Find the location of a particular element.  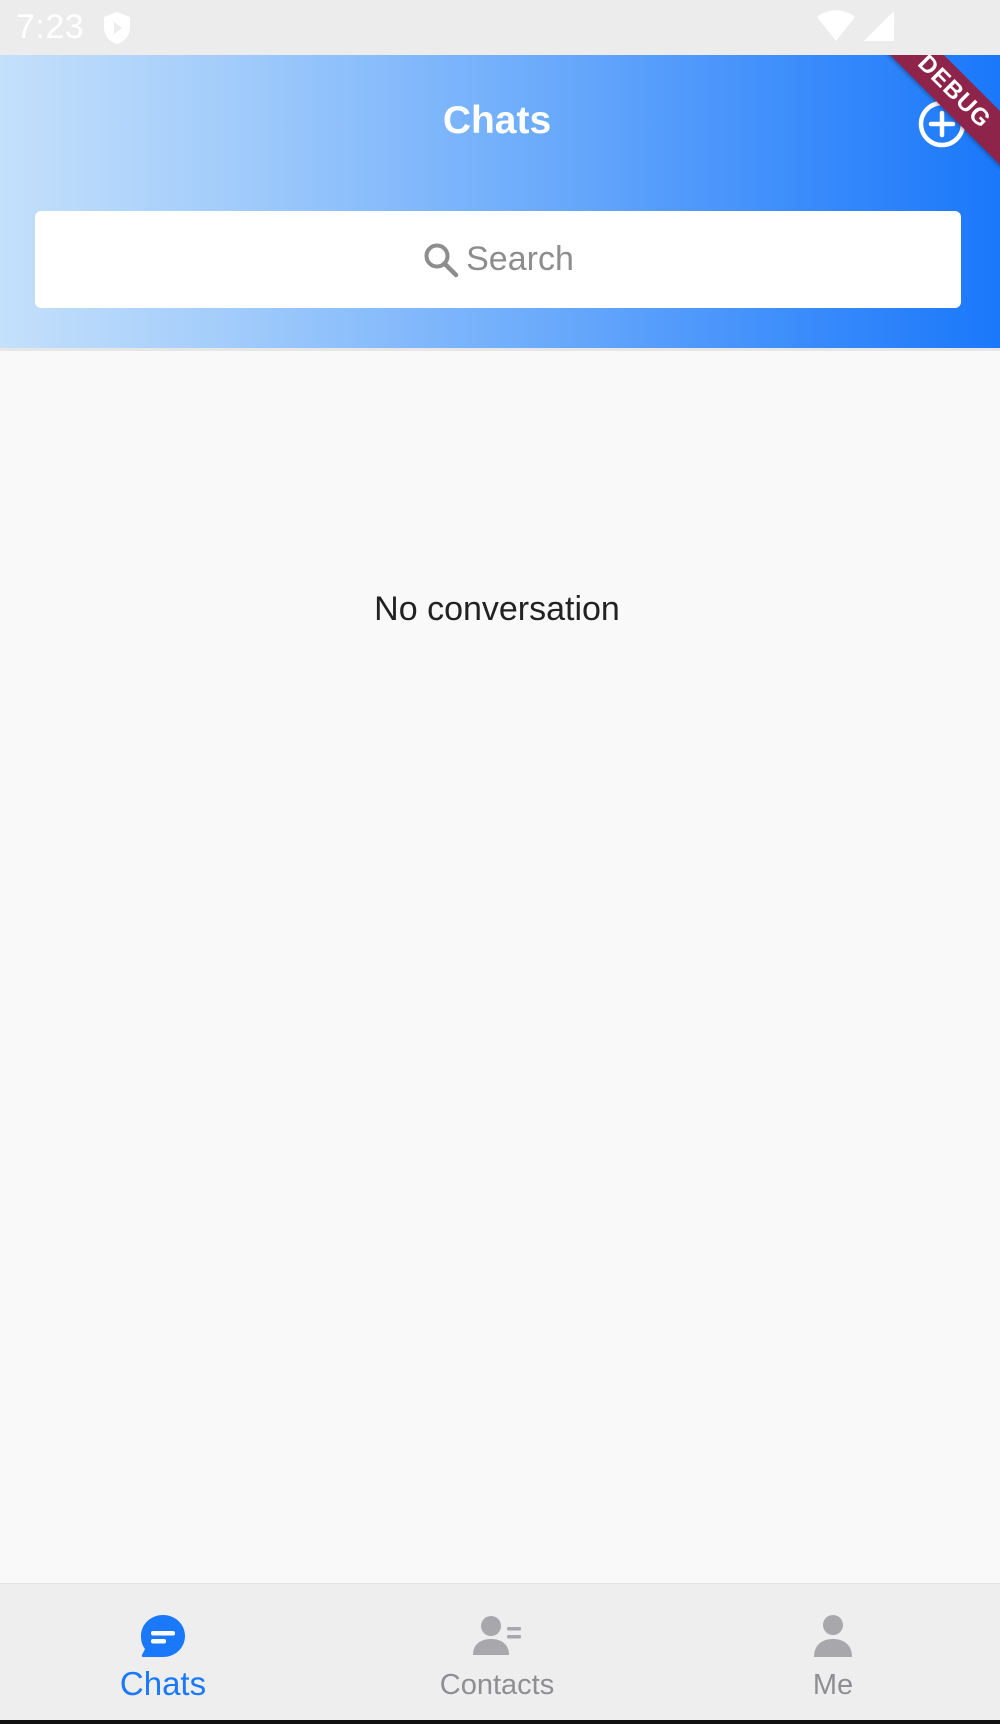

search-icon is located at coordinates (441, 260).